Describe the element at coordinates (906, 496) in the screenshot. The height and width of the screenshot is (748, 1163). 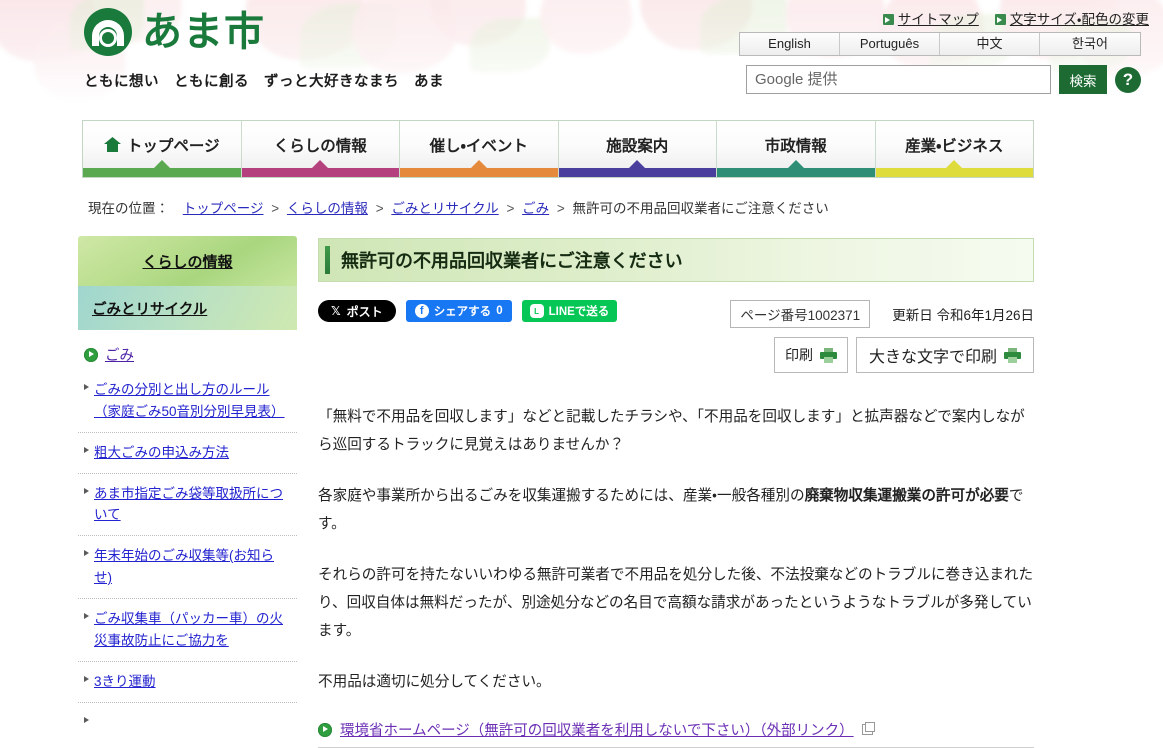
I see `emphasis-text: 廃棄物収集運搬業の許可が必要` at that location.